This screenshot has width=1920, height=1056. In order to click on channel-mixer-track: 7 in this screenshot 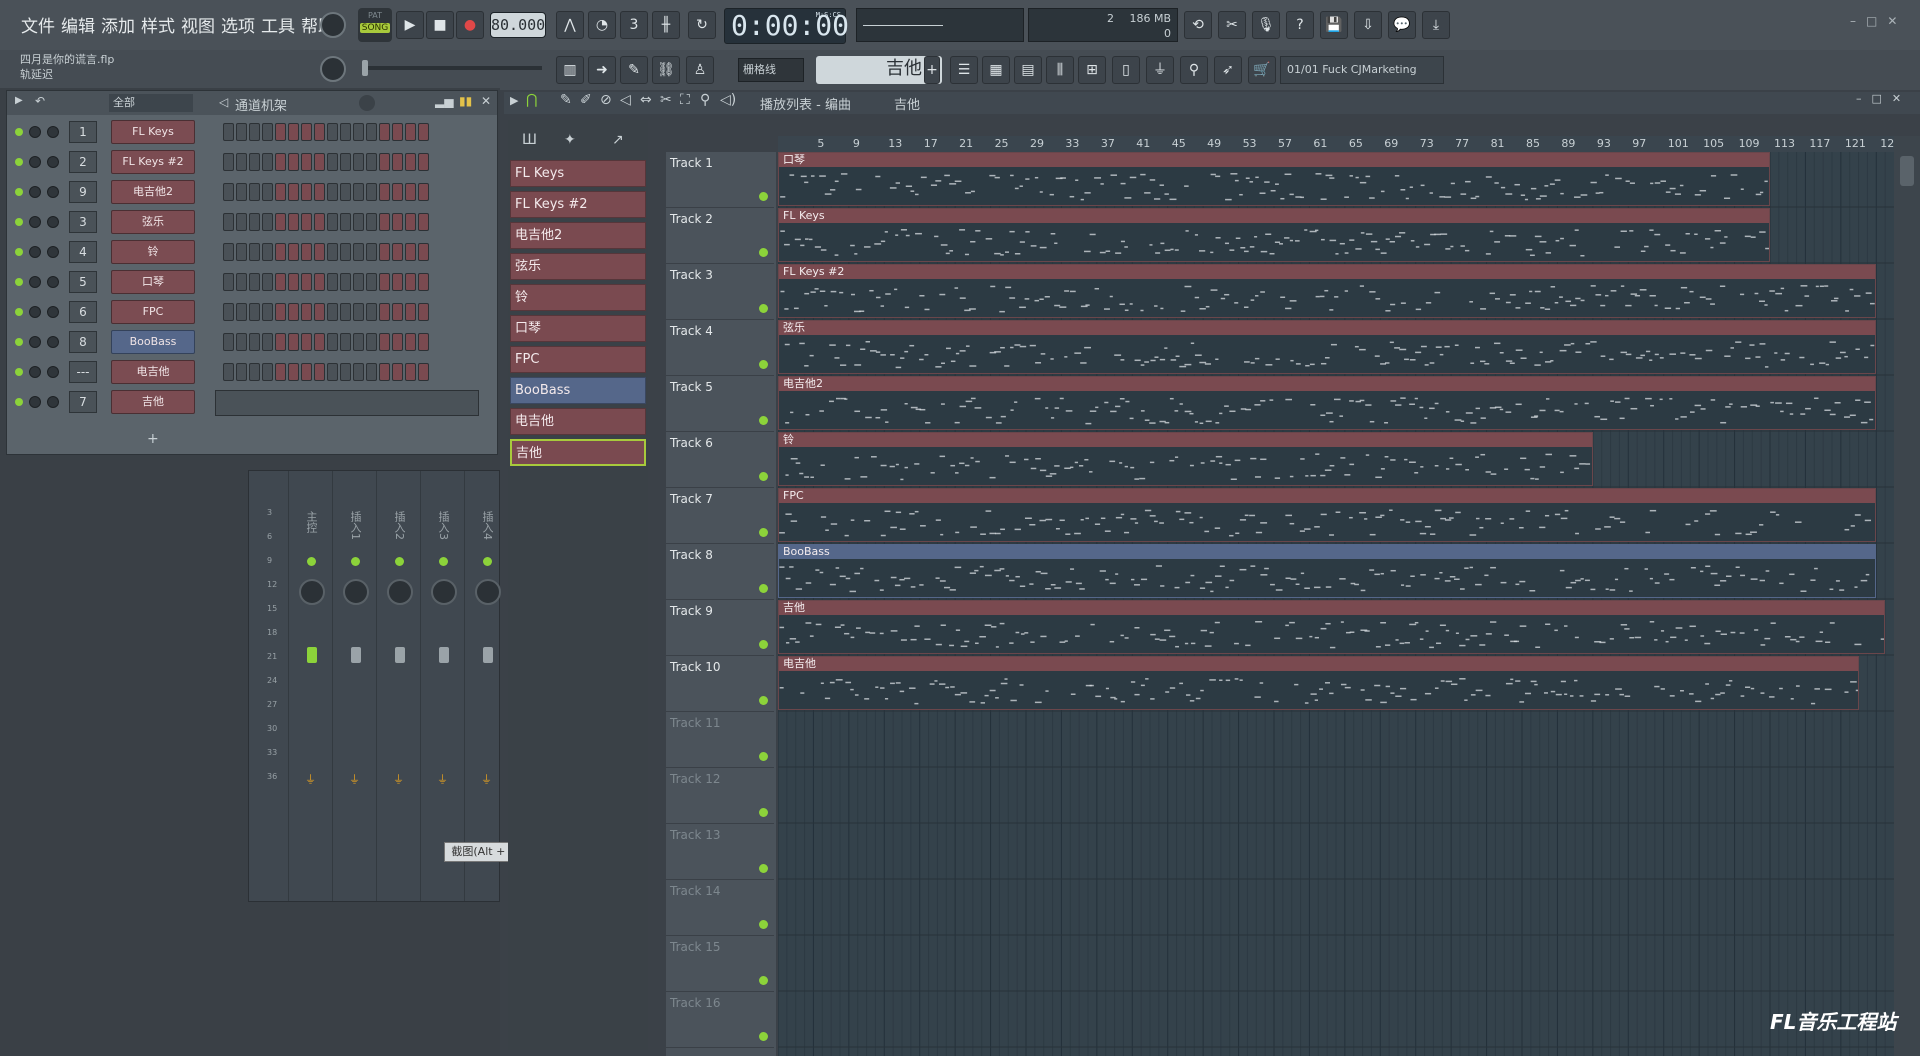, I will do `click(83, 402)`.